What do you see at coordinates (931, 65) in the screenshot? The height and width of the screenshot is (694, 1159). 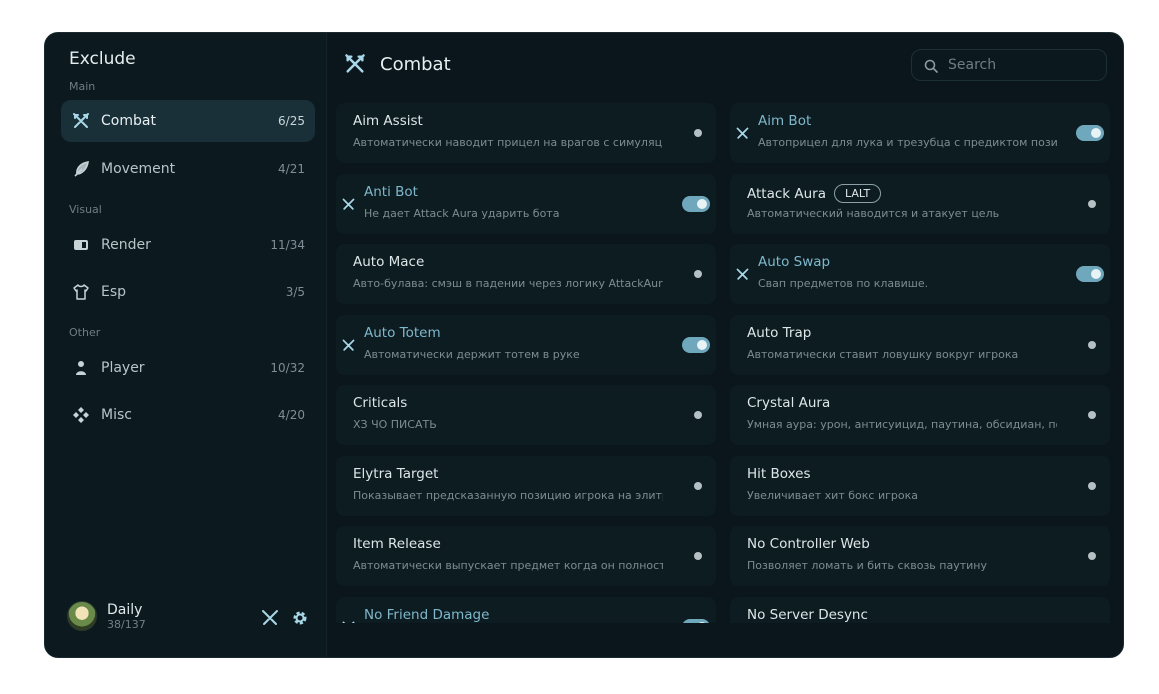 I see `search-icon` at bounding box center [931, 65].